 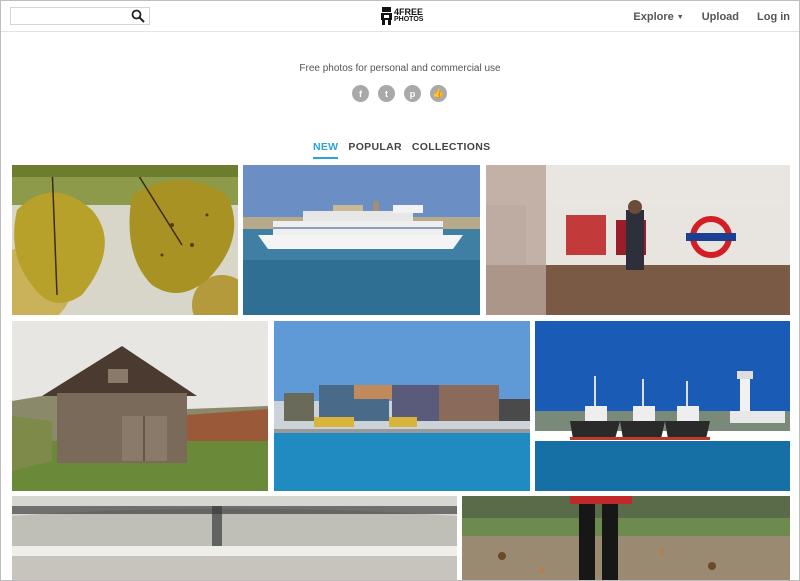 What do you see at coordinates (412, 93) in the screenshot?
I see `pinterest-icon: p` at bounding box center [412, 93].